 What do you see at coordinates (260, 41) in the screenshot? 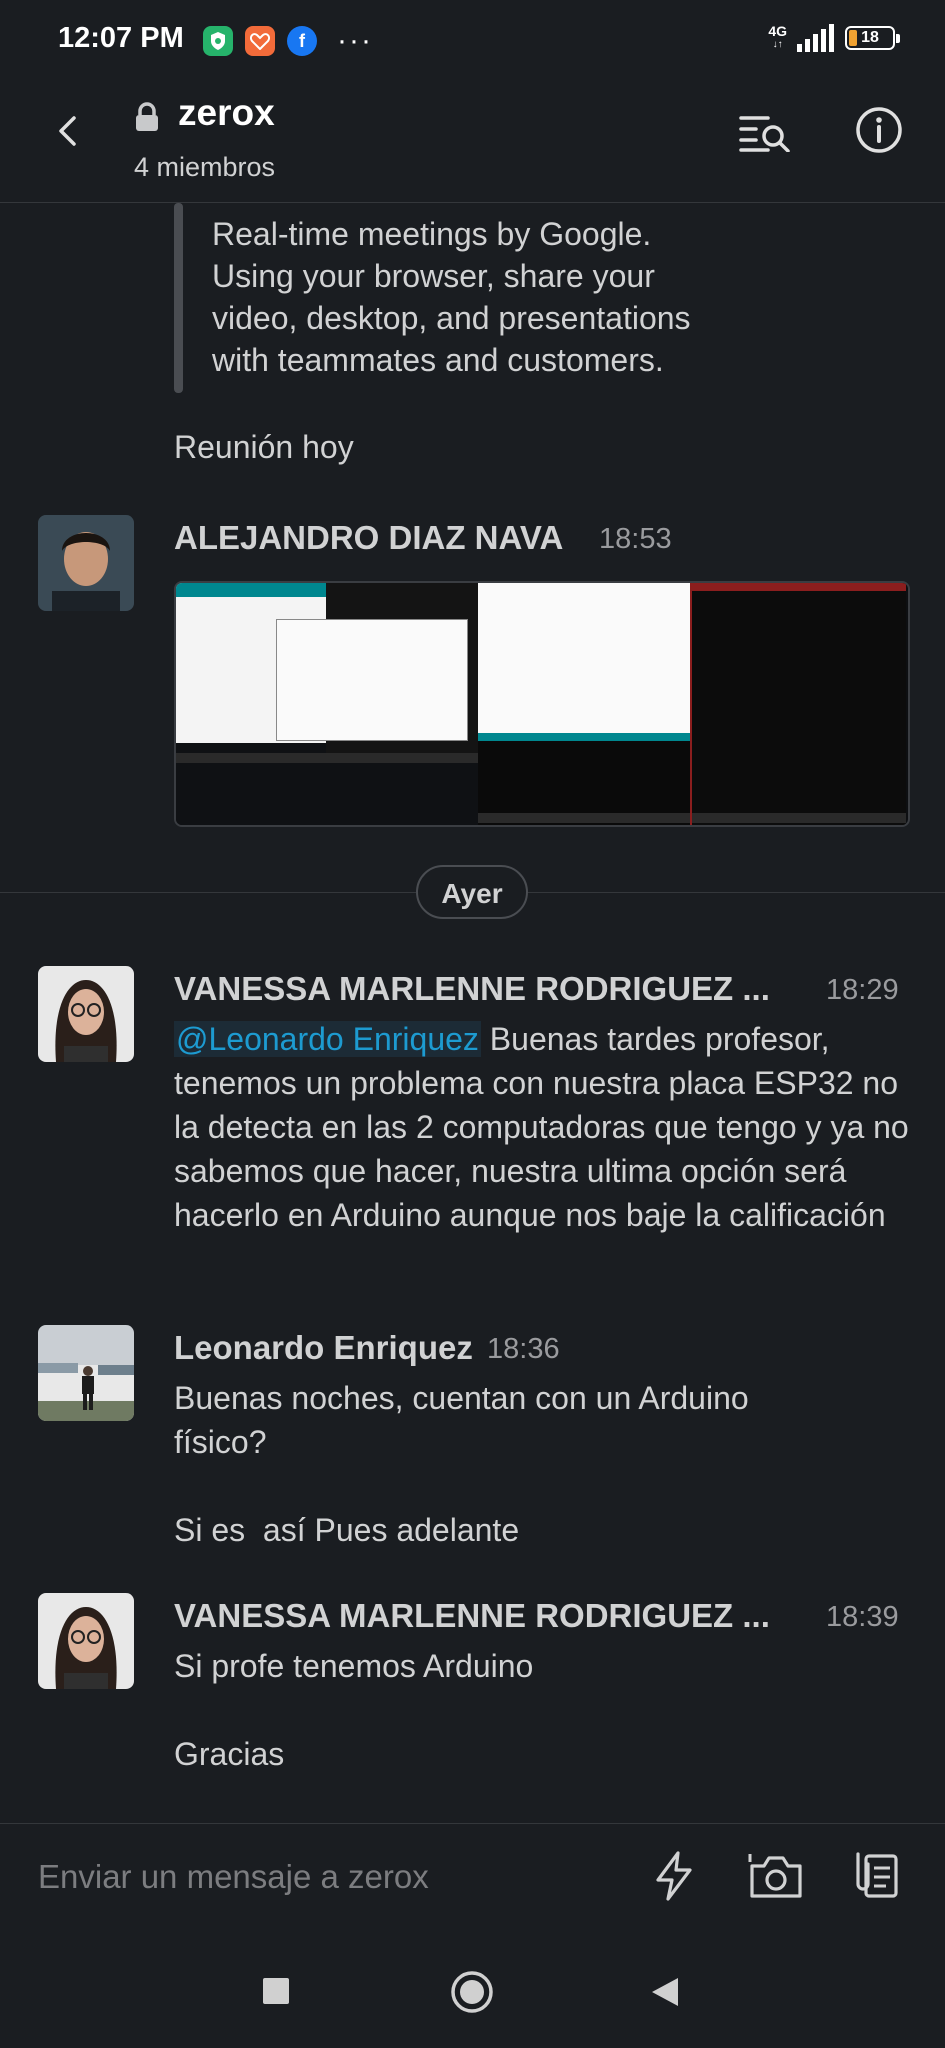
I see `heart-app-icon` at bounding box center [260, 41].